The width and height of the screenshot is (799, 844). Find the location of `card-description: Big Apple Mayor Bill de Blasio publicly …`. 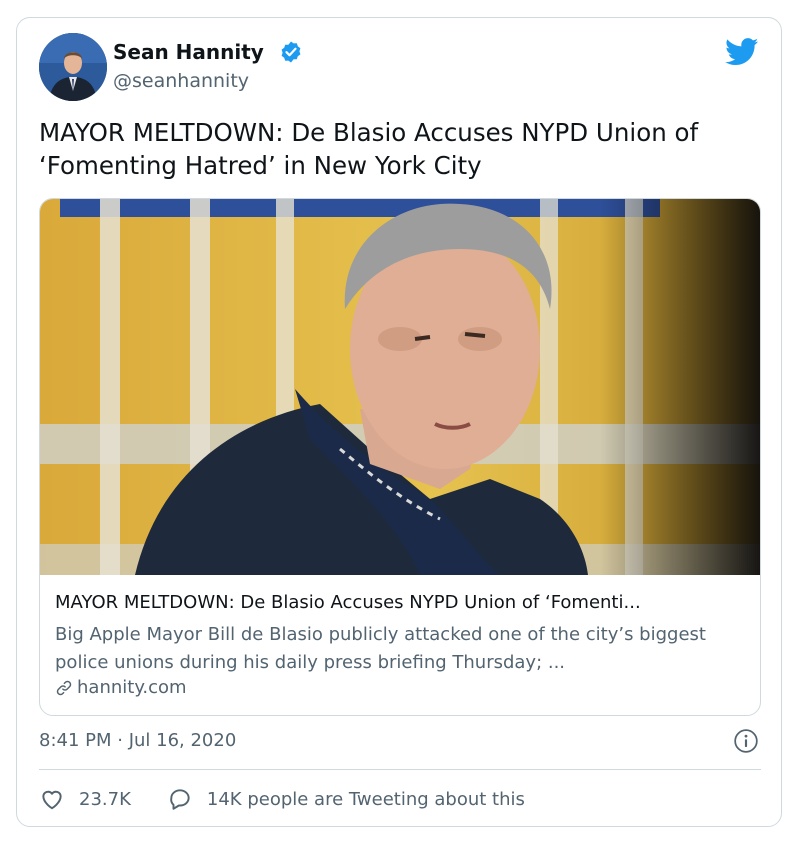

card-description: Big Apple Mayor Bill de Blasio publicly … is located at coordinates (380, 648).